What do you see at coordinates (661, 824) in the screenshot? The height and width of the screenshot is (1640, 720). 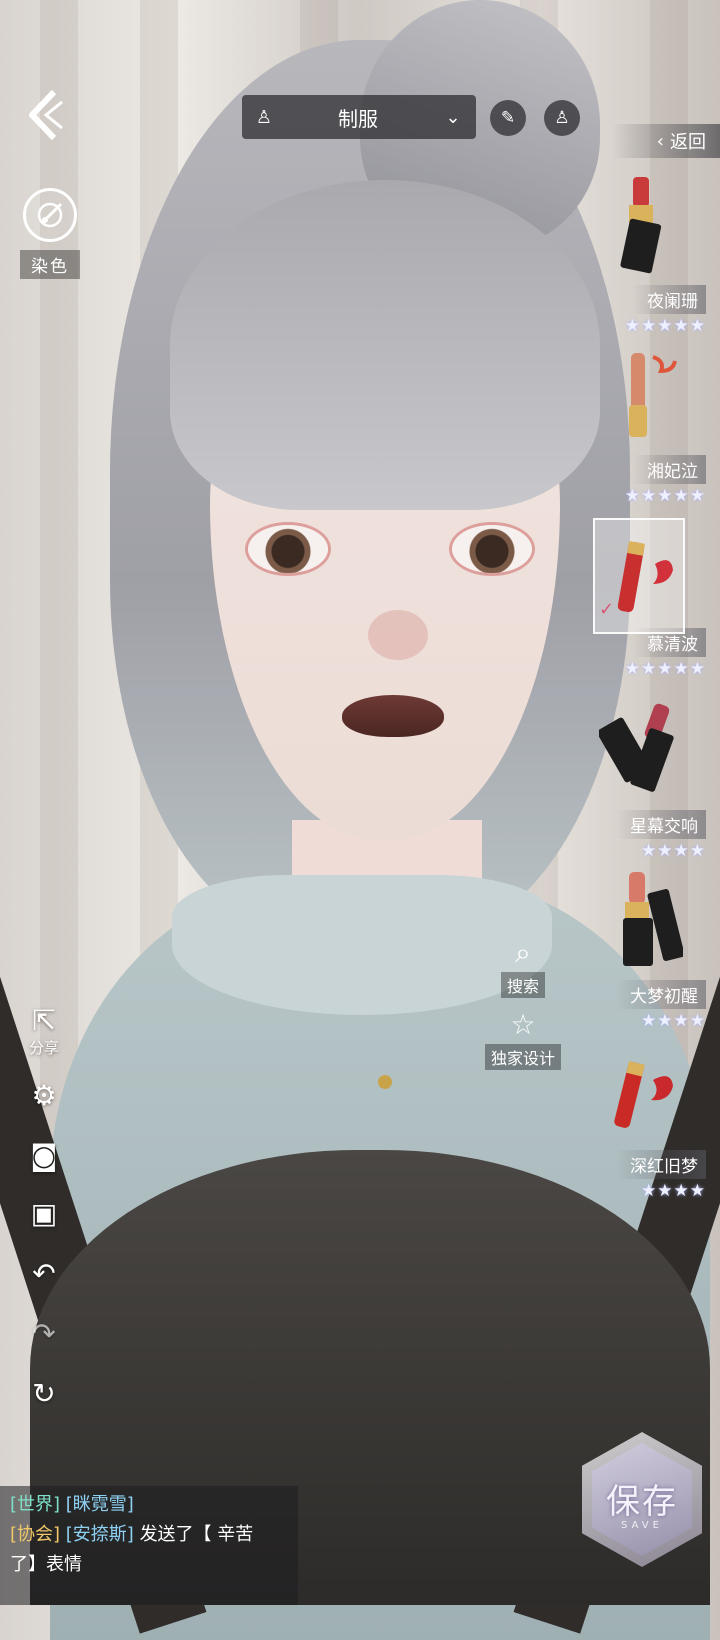 I see `makeup-item-name: 星幕交响` at bounding box center [661, 824].